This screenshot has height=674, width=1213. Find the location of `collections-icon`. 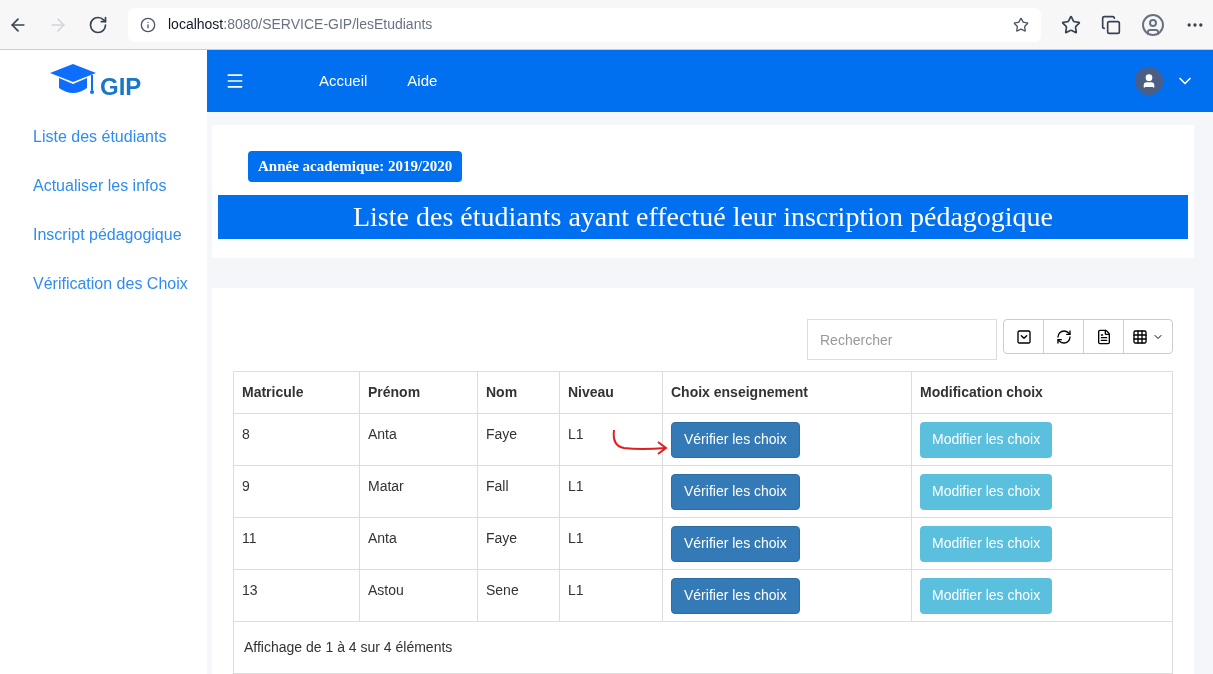

collections-icon is located at coordinates (1111, 24).